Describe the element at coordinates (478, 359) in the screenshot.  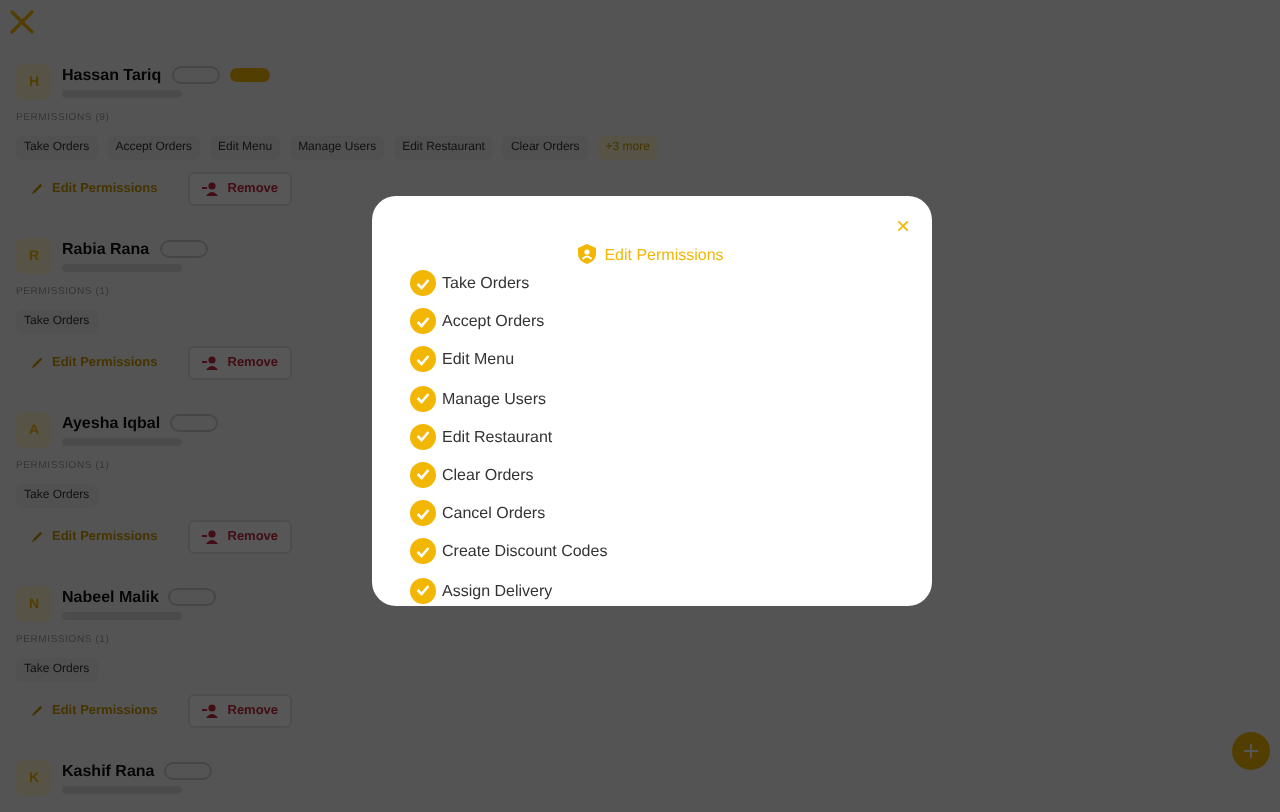
I see `permission-option: Edit Menu` at that location.